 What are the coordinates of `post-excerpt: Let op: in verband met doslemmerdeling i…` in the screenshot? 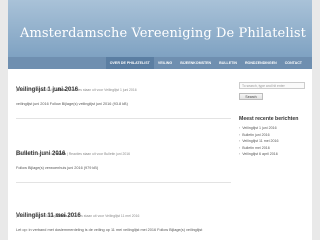 It's located at (109, 230).